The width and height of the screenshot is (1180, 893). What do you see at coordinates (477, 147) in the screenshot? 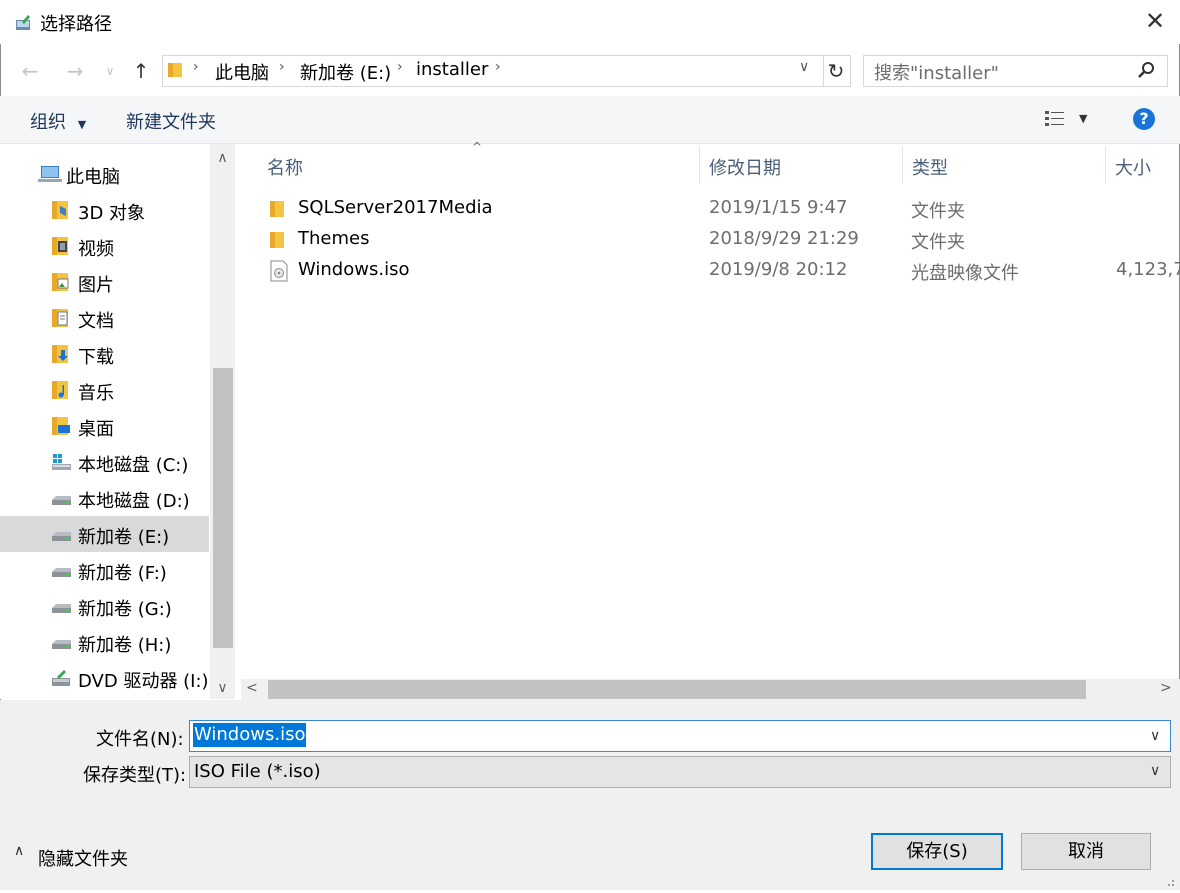
I see `sort-ascending-icon: ^` at bounding box center [477, 147].